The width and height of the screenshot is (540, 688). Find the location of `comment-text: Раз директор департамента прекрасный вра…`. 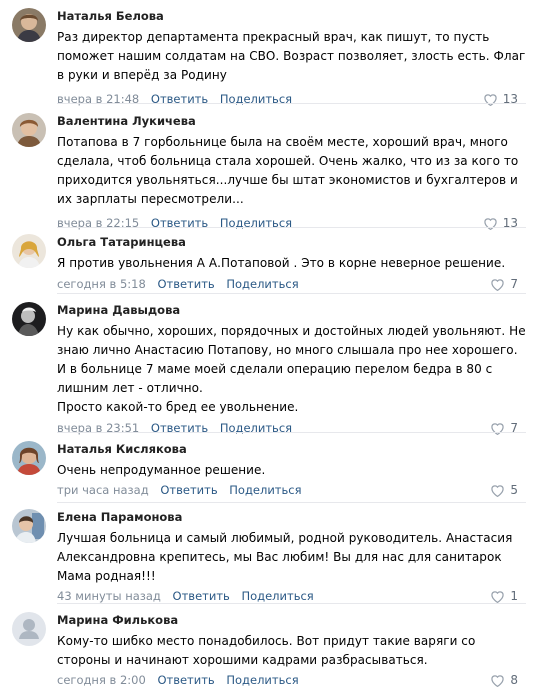

comment-text: Раз директор департамента прекрасный вра… is located at coordinates (291, 56).